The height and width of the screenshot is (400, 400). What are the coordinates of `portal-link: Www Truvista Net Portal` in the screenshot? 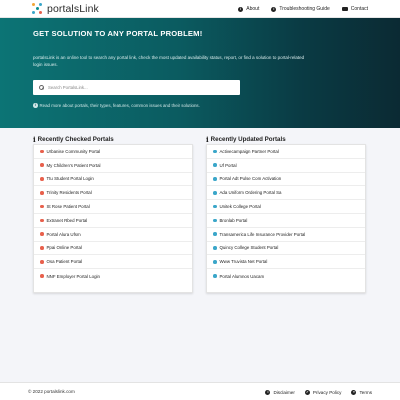 It's located at (286, 262).